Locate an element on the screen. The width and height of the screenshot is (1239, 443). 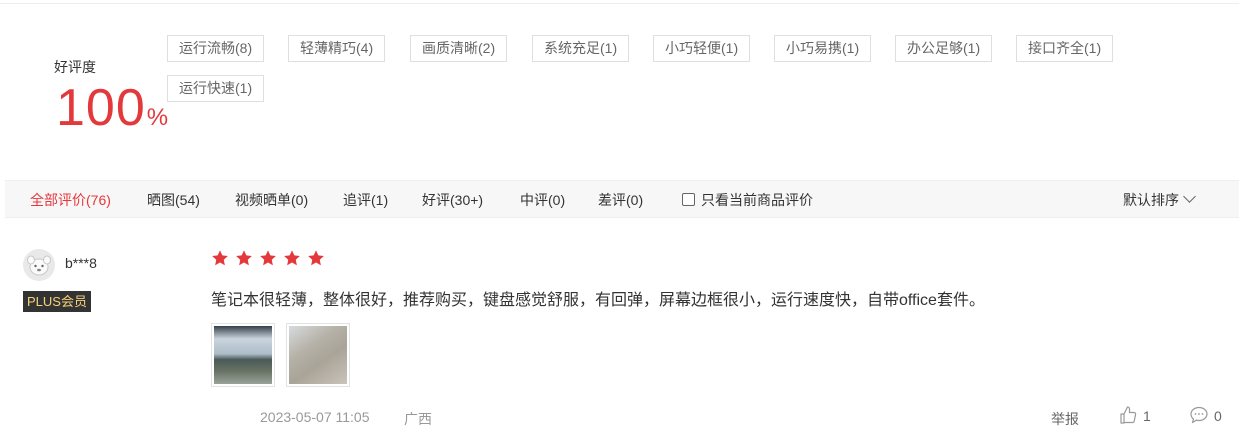
rating-value: 100% is located at coordinates (112, 108).